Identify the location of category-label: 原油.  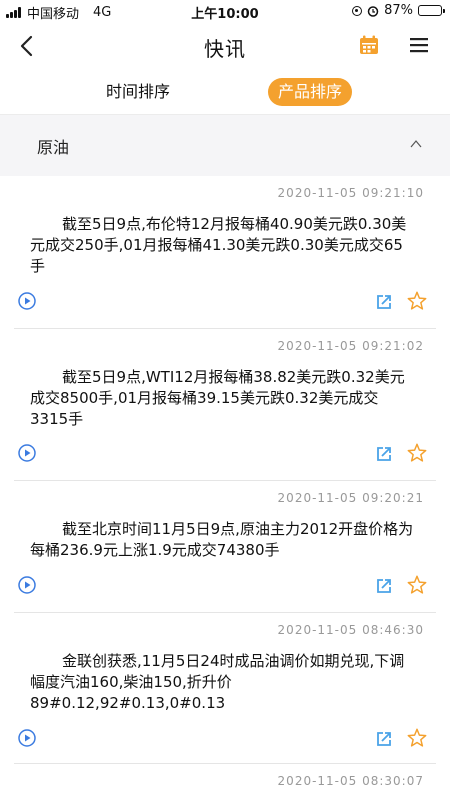
(53, 147).